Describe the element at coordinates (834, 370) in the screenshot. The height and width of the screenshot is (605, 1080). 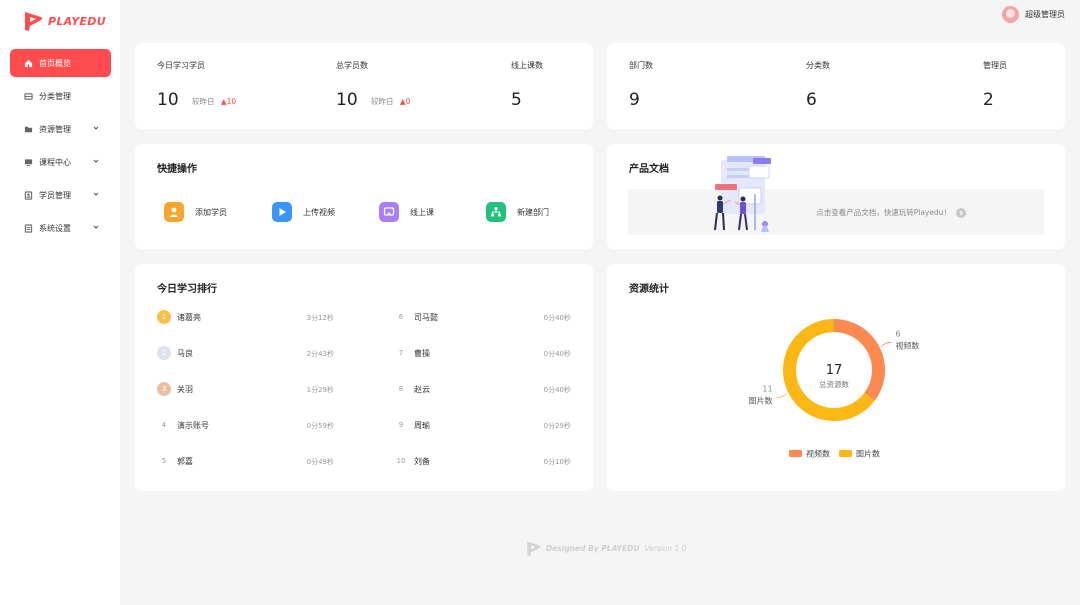
I see `donut-total-value: 17` at that location.